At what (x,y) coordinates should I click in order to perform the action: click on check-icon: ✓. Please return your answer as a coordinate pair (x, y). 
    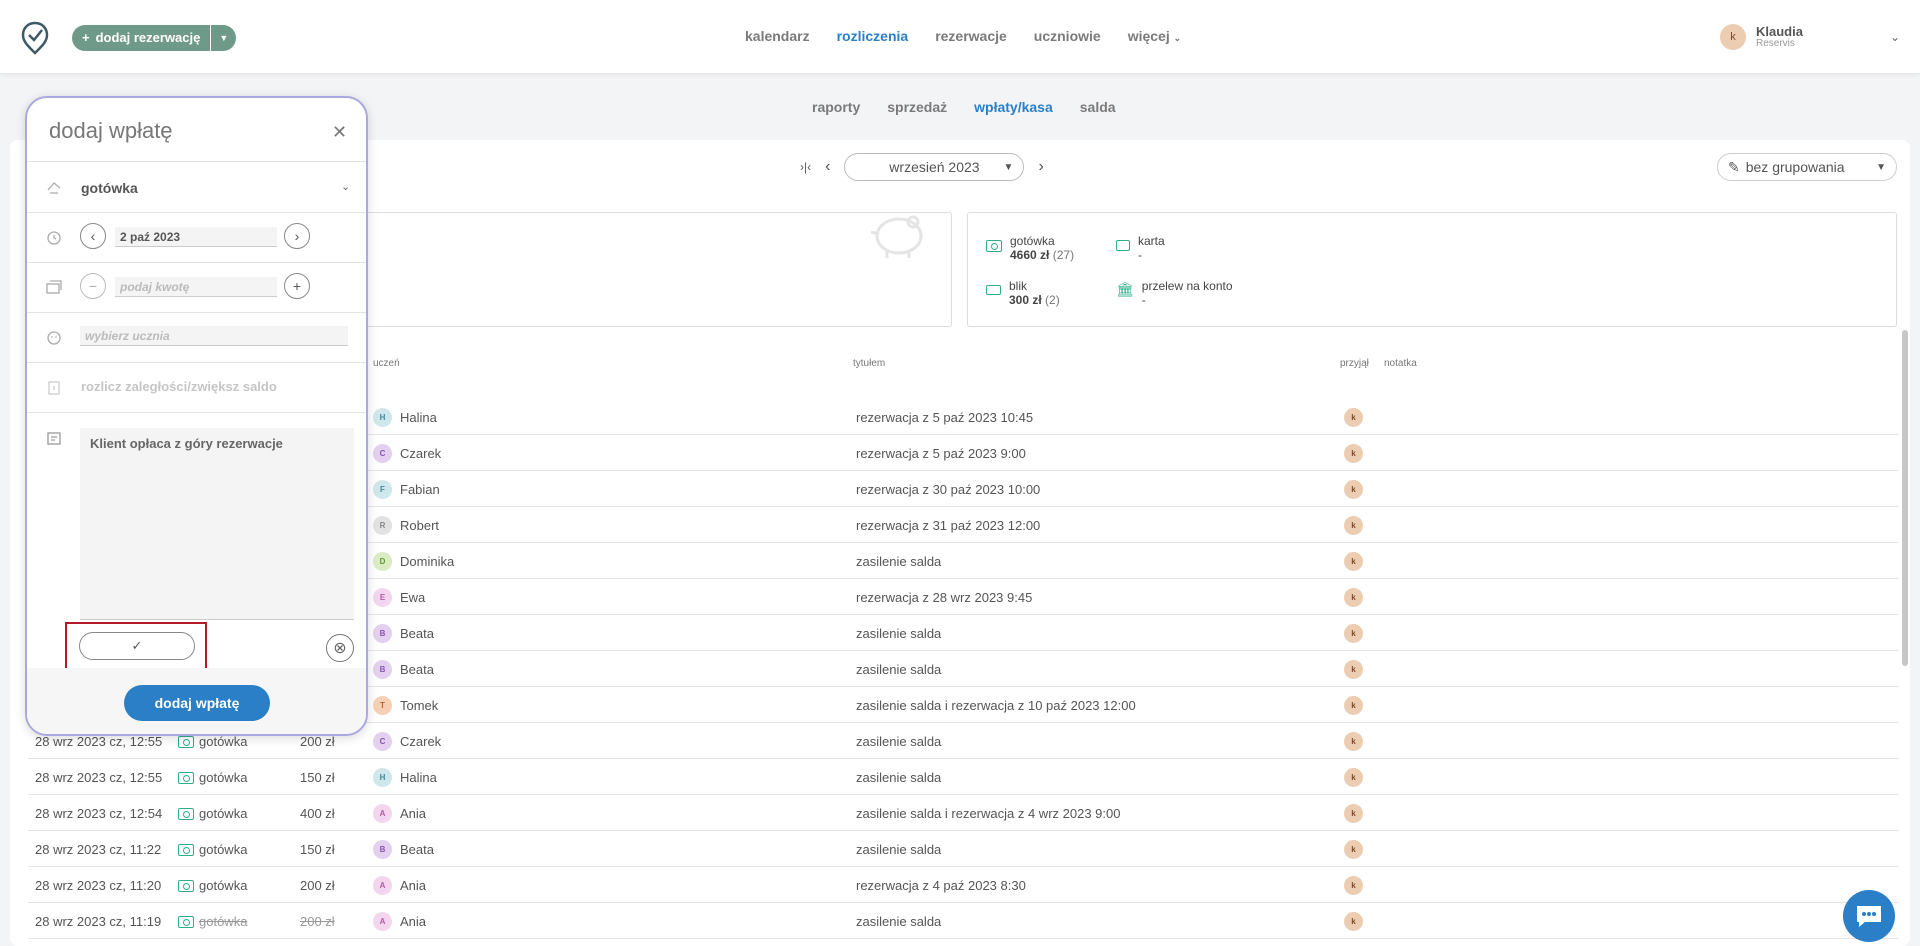
    Looking at the image, I should click on (137, 645).